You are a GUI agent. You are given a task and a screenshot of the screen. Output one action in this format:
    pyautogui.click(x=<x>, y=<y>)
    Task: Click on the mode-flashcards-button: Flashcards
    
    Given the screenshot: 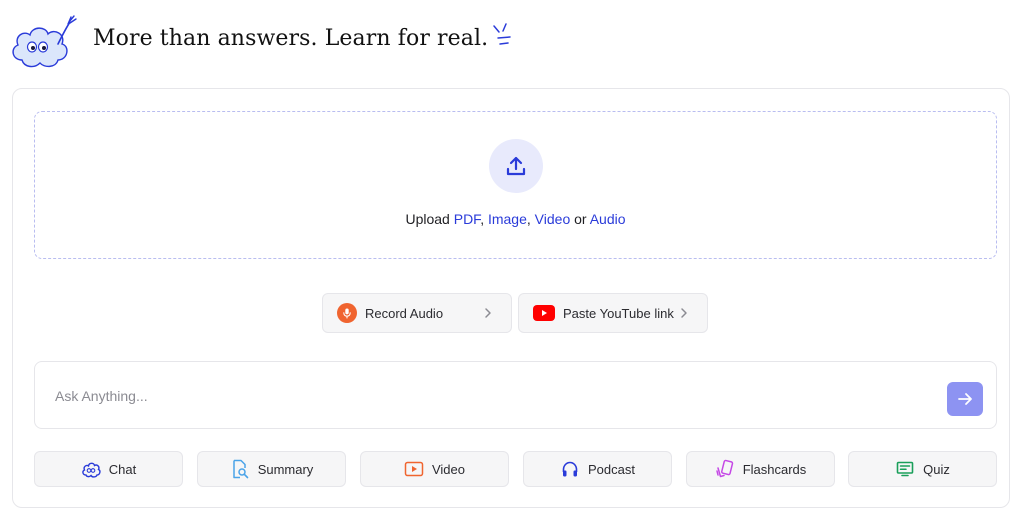 What is the action you would take?
    pyautogui.click(x=760, y=469)
    